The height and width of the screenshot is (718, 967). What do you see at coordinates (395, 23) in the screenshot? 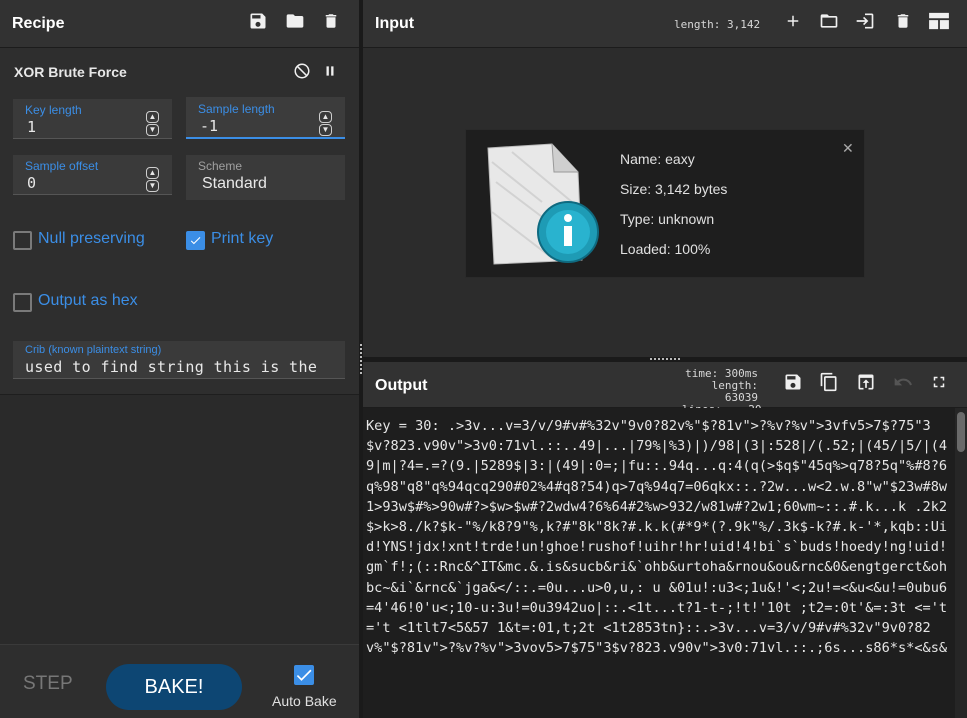
I see `input-title: Input` at bounding box center [395, 23].